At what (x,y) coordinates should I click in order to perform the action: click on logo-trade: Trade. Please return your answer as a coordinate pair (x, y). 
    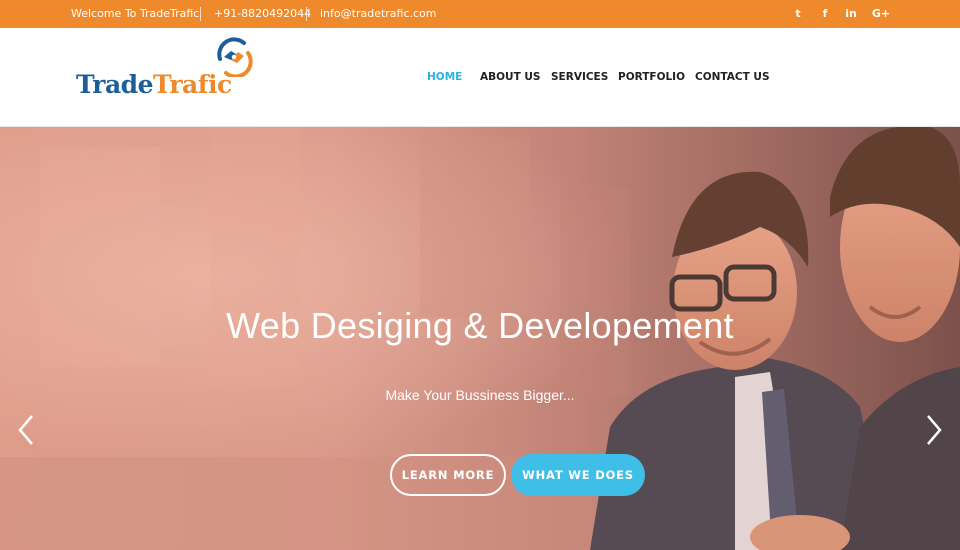
    Looking at the image, I should click on (115, 84).